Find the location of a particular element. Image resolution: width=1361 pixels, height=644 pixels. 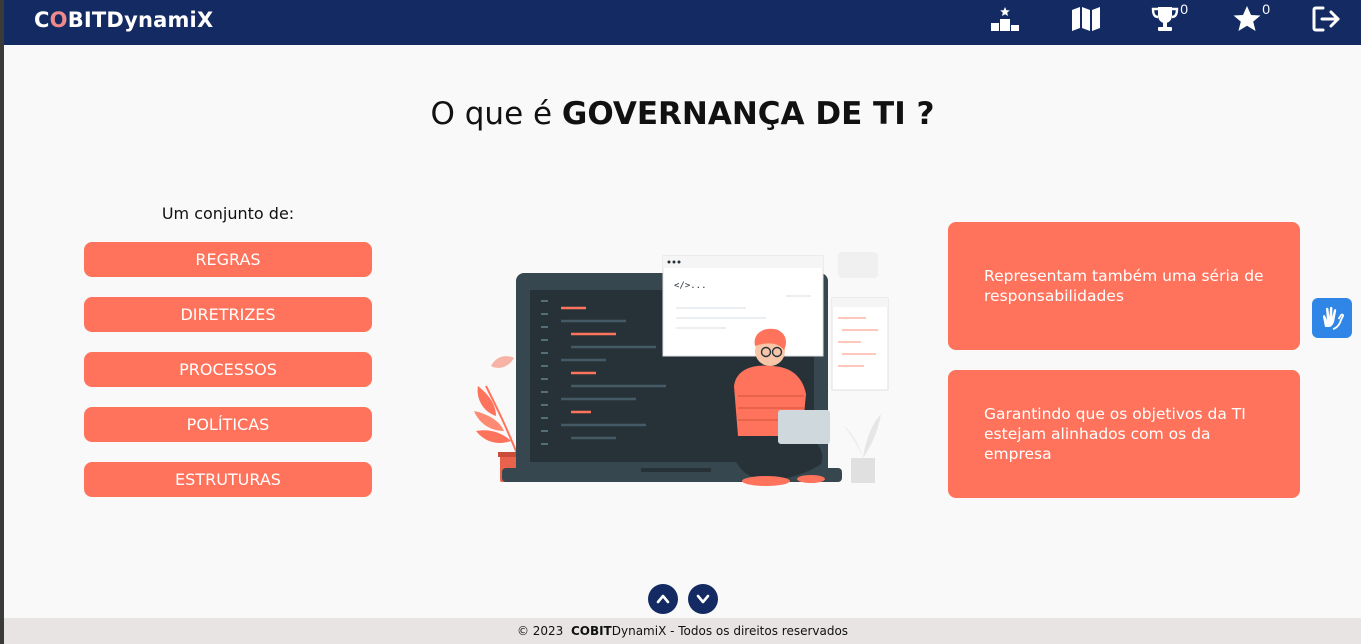

logout-icon is located at coordinates (1327, 19).